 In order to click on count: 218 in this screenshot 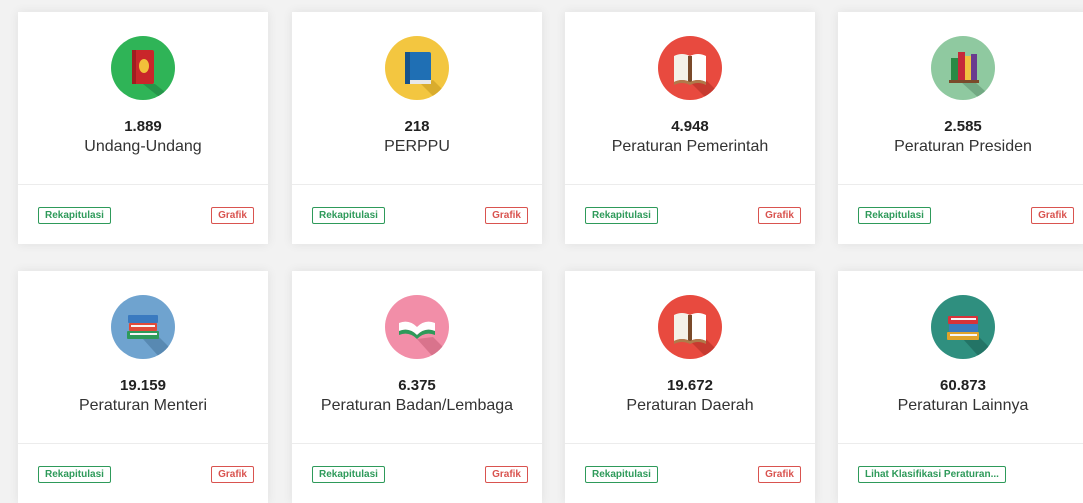, I will do `click(417, 126)`.